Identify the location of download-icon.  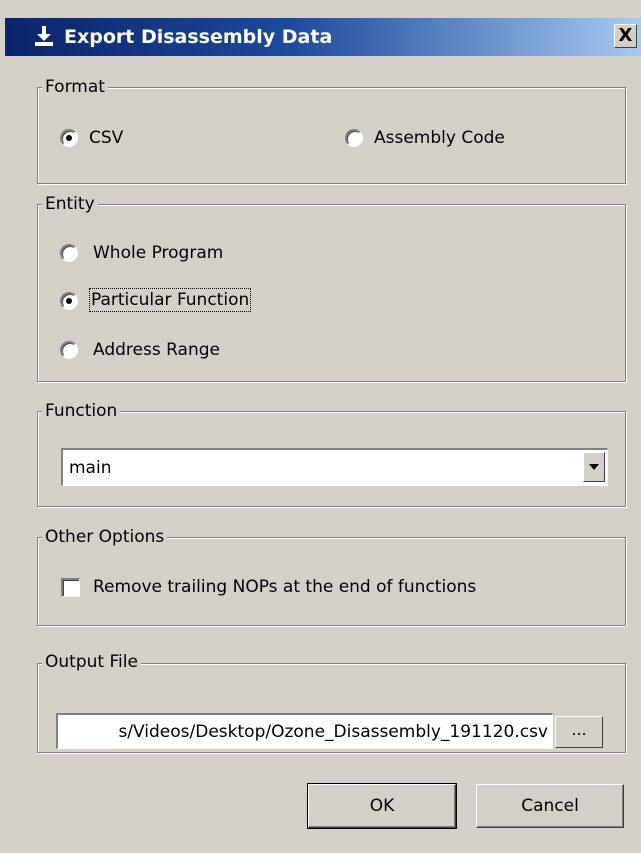
(44, 36).